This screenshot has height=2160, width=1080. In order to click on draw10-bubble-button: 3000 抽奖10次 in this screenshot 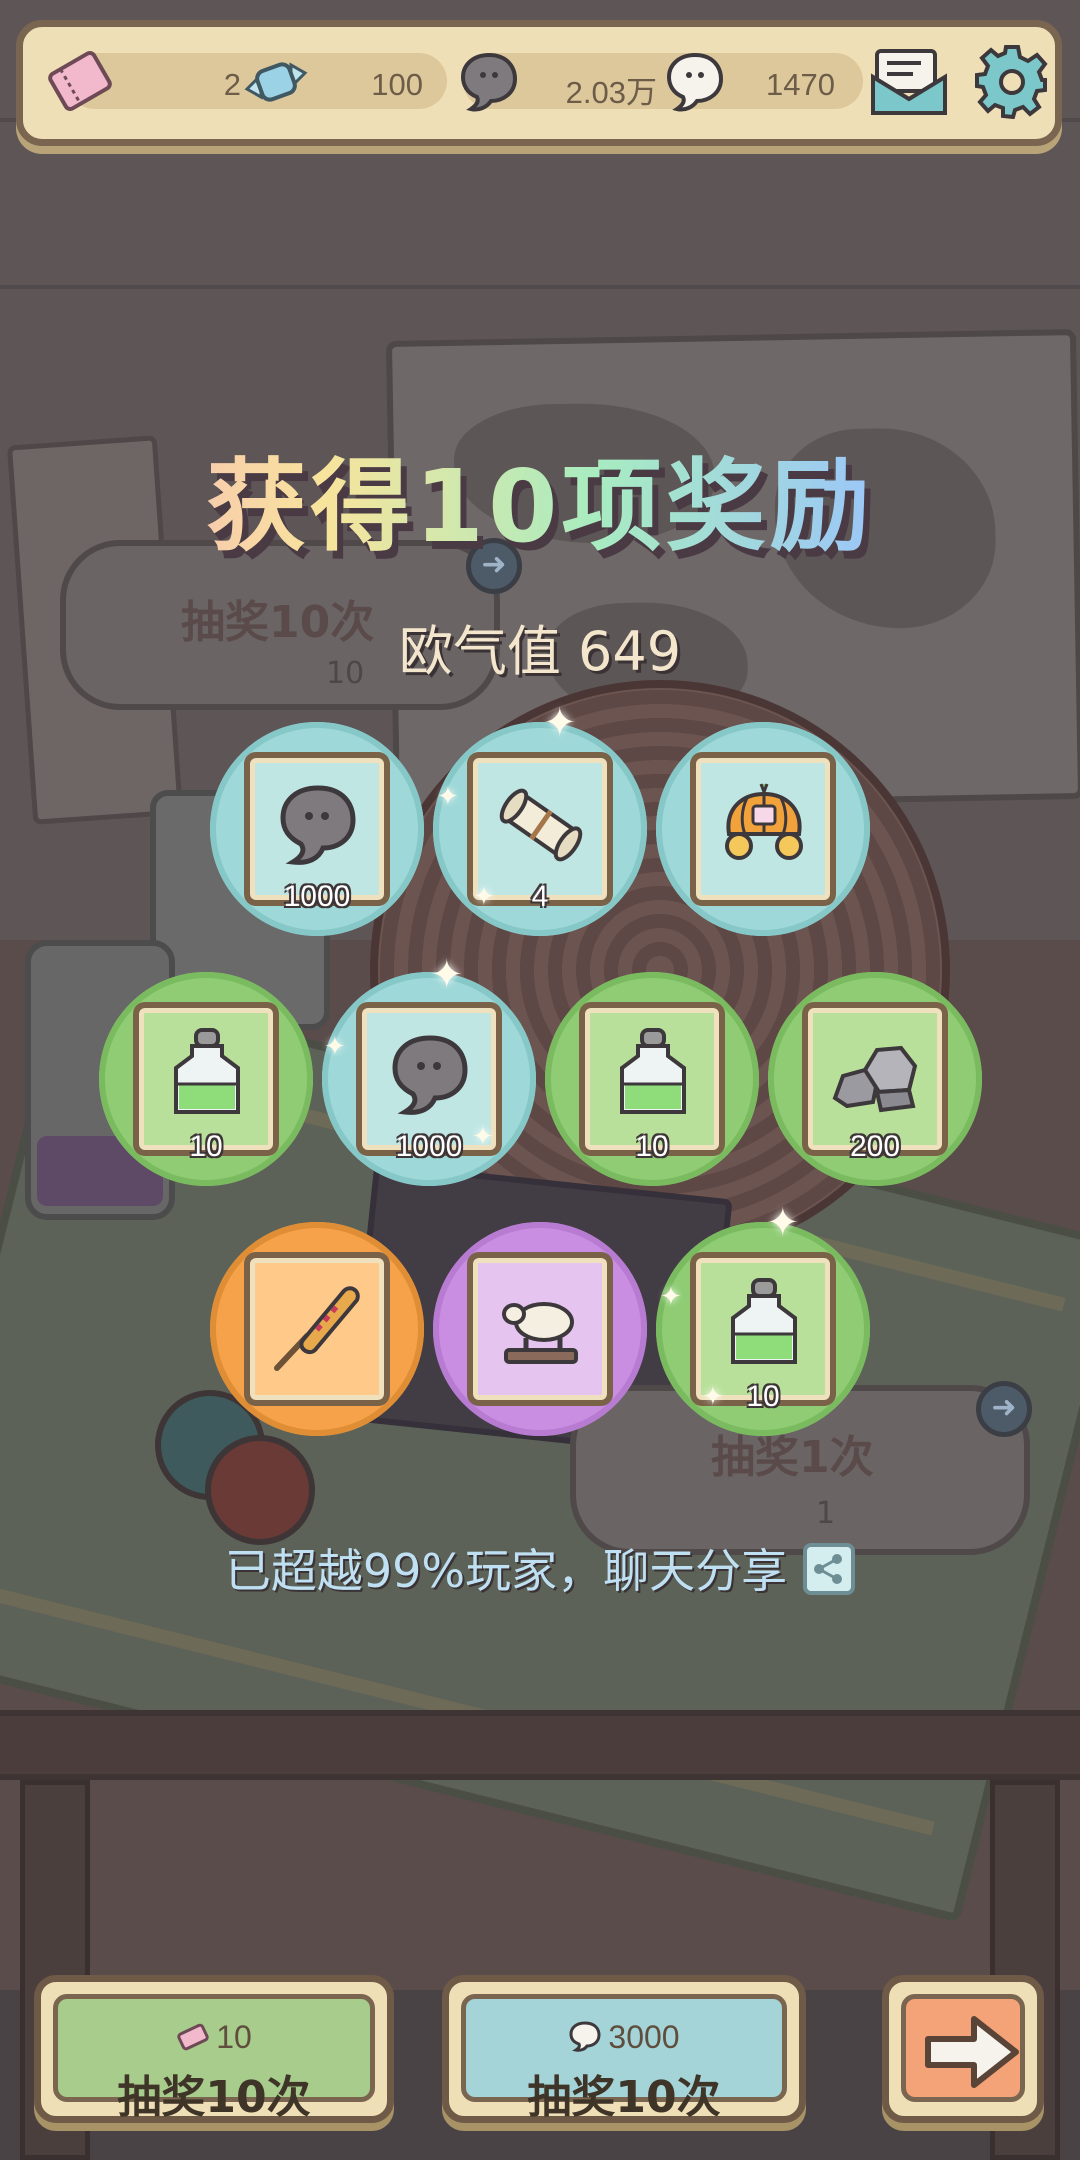, I will do `click(624, 2049)`.